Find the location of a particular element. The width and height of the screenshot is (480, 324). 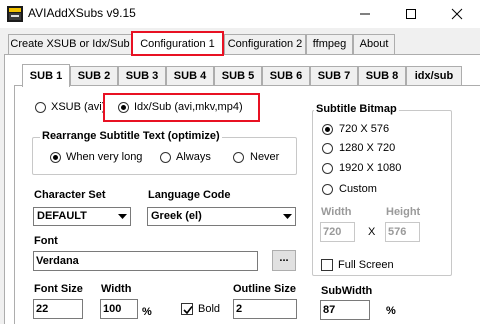

tab-sub-4: SUB 4 is located at coordinates (190, 76).